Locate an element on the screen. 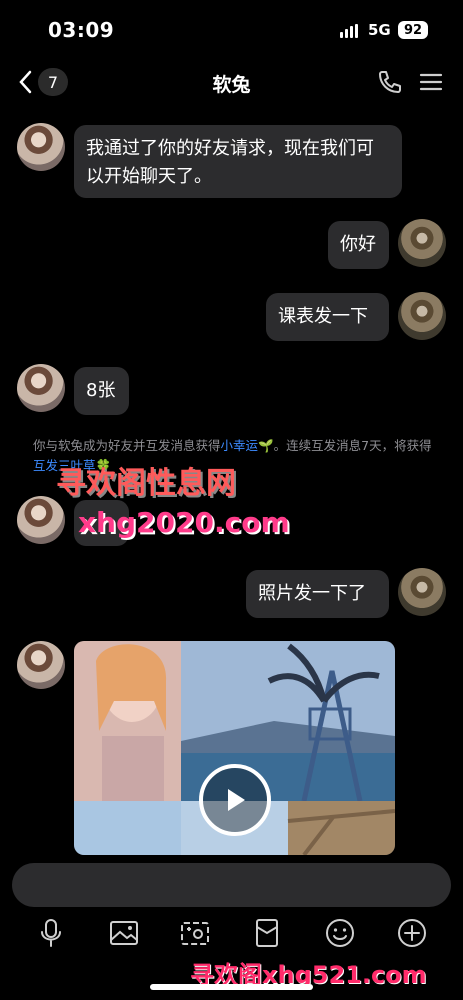  red-packet-button is located at coordinates (267, 933).